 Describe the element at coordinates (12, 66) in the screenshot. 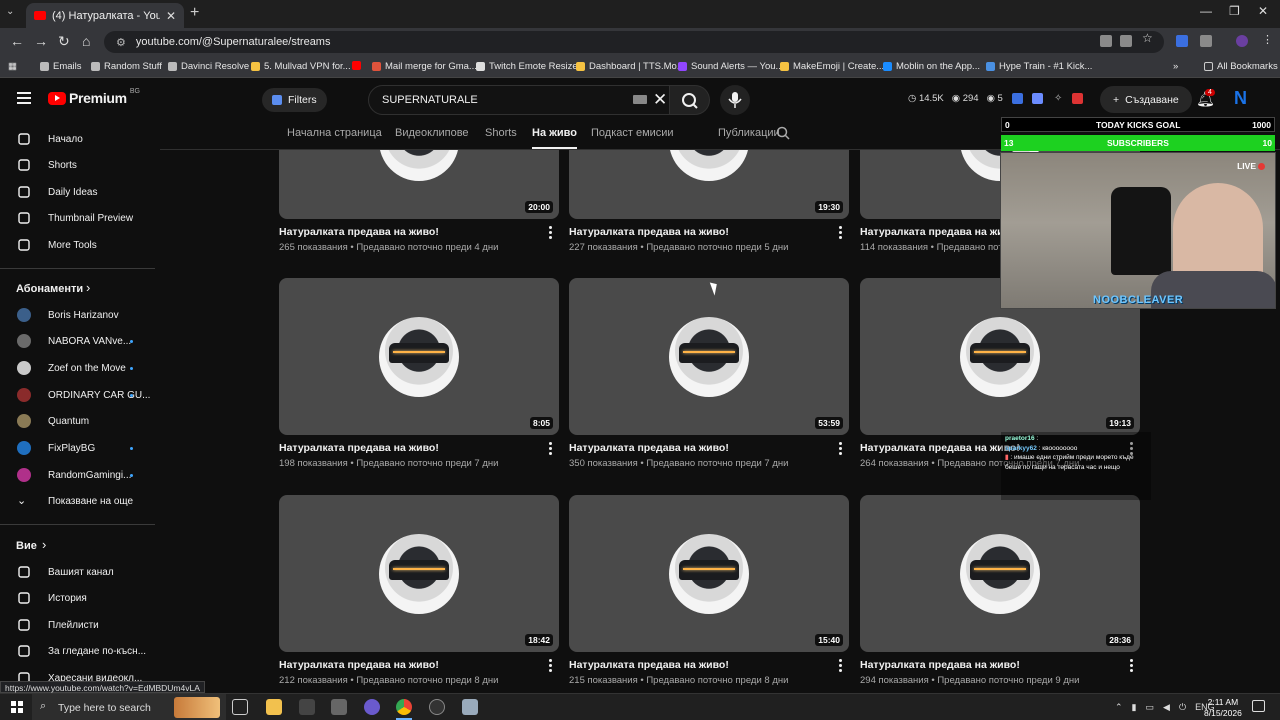

I see `apps-grid-icon: ▦` at that location.